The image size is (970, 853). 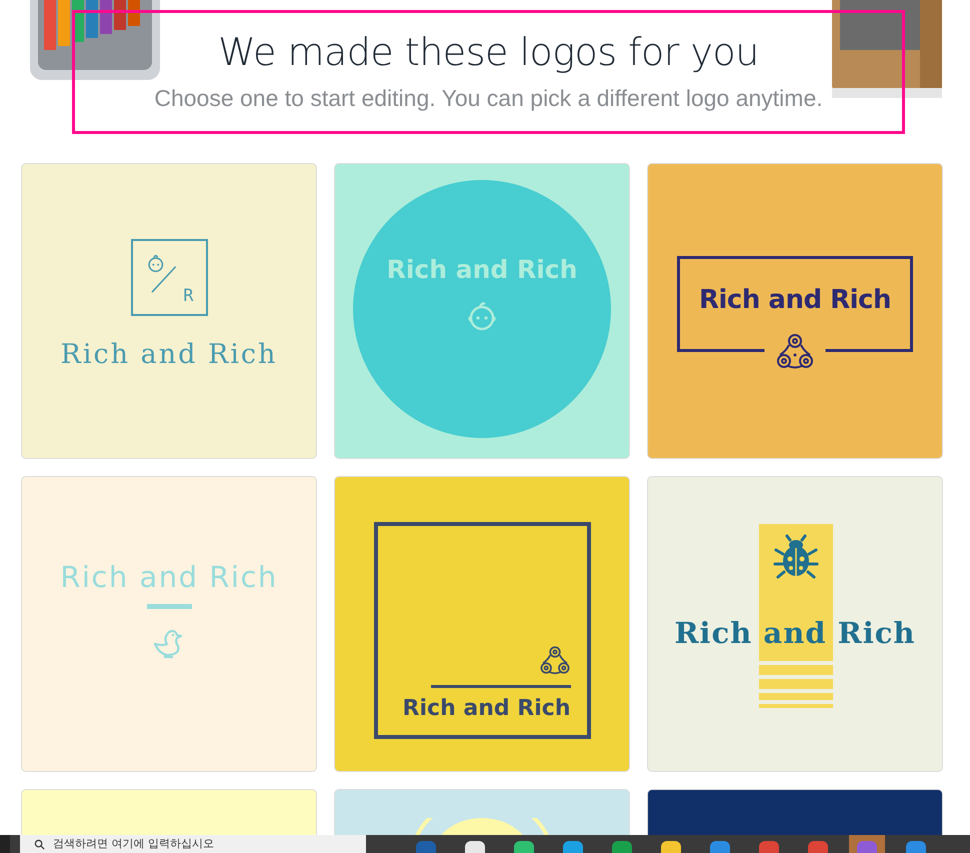 What do you see at coordinates (169, 606) in the screenshot?
I see `divider-bar` at bounding box center [169, 606].